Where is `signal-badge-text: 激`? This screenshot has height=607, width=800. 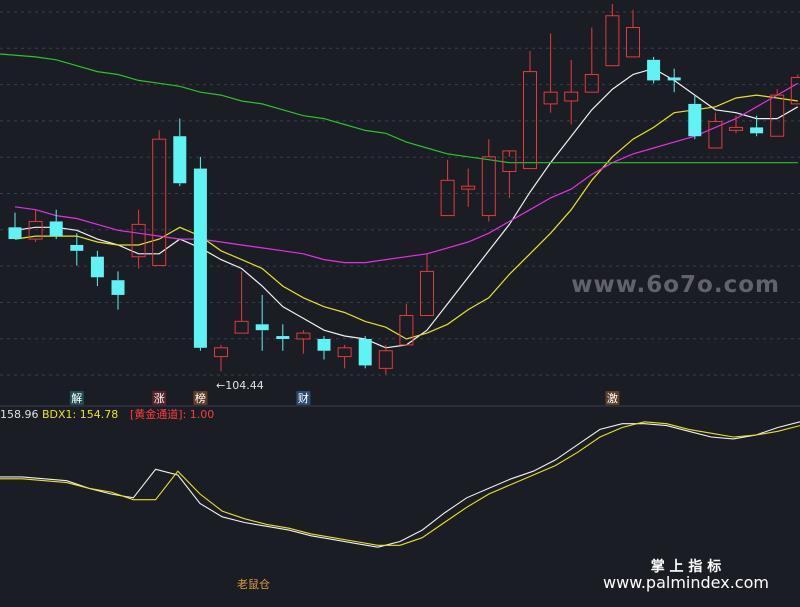 signal-badge-text: 激 is located at coordinates (612, 398).